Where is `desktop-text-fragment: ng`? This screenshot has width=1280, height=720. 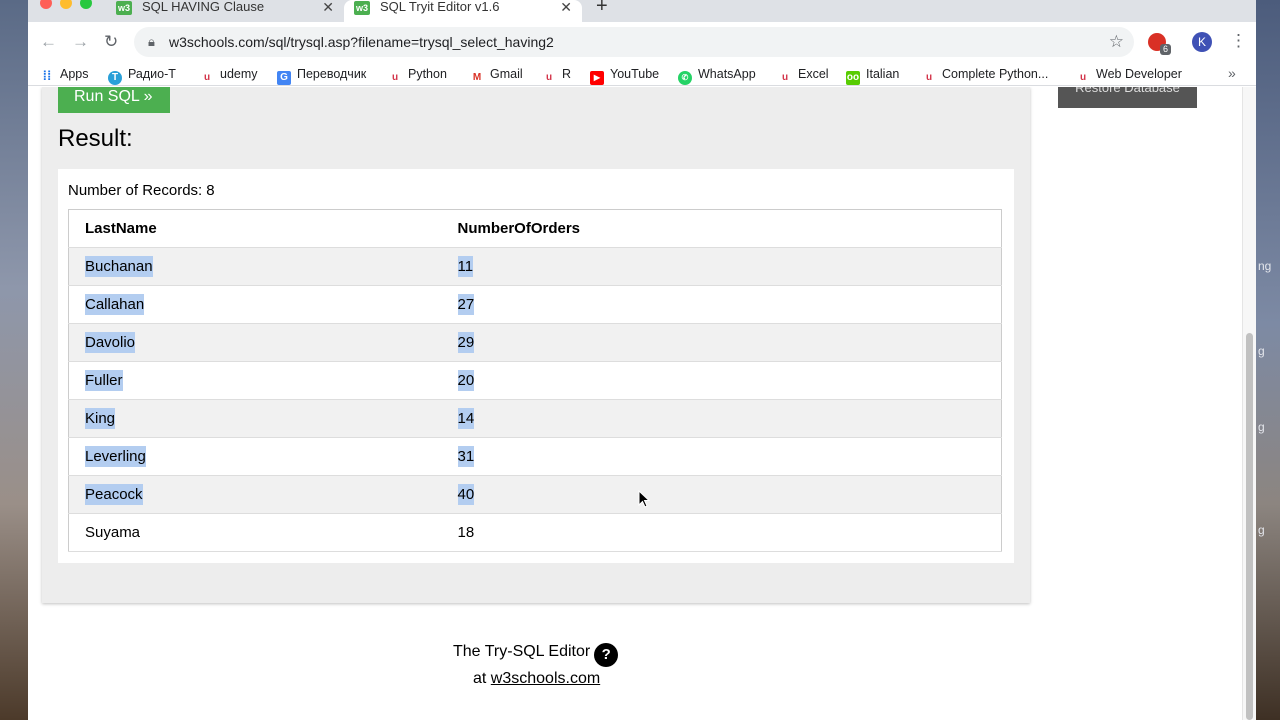 desktop-text-fragment: ng is located at coordinates (1265, 266).